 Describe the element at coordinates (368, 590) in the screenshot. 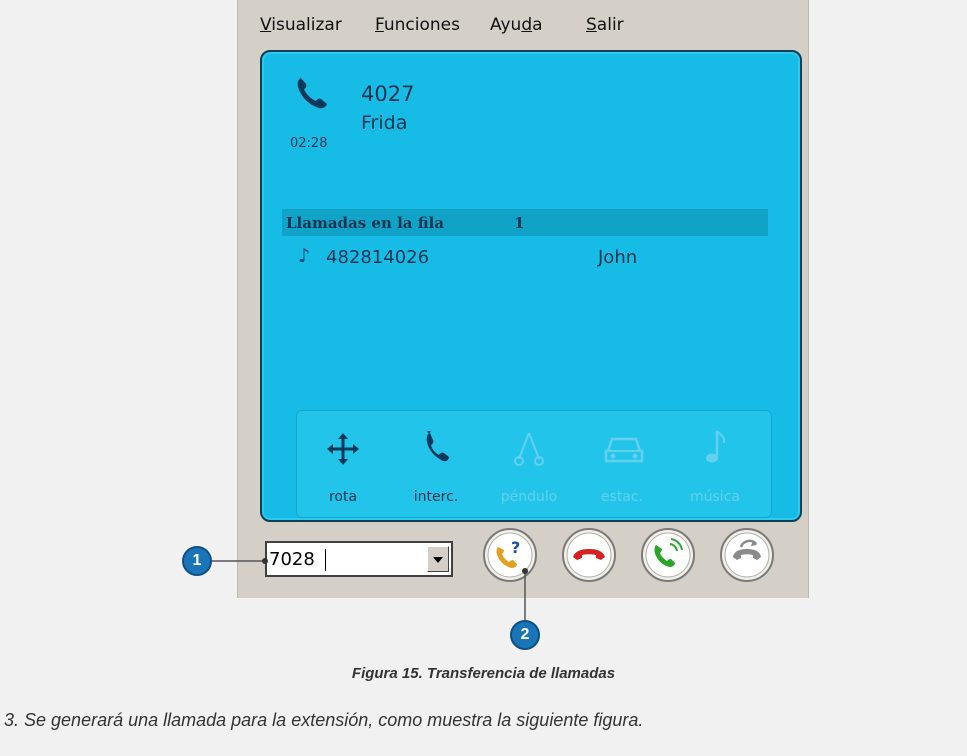

I see `callout-leaders` at that location.